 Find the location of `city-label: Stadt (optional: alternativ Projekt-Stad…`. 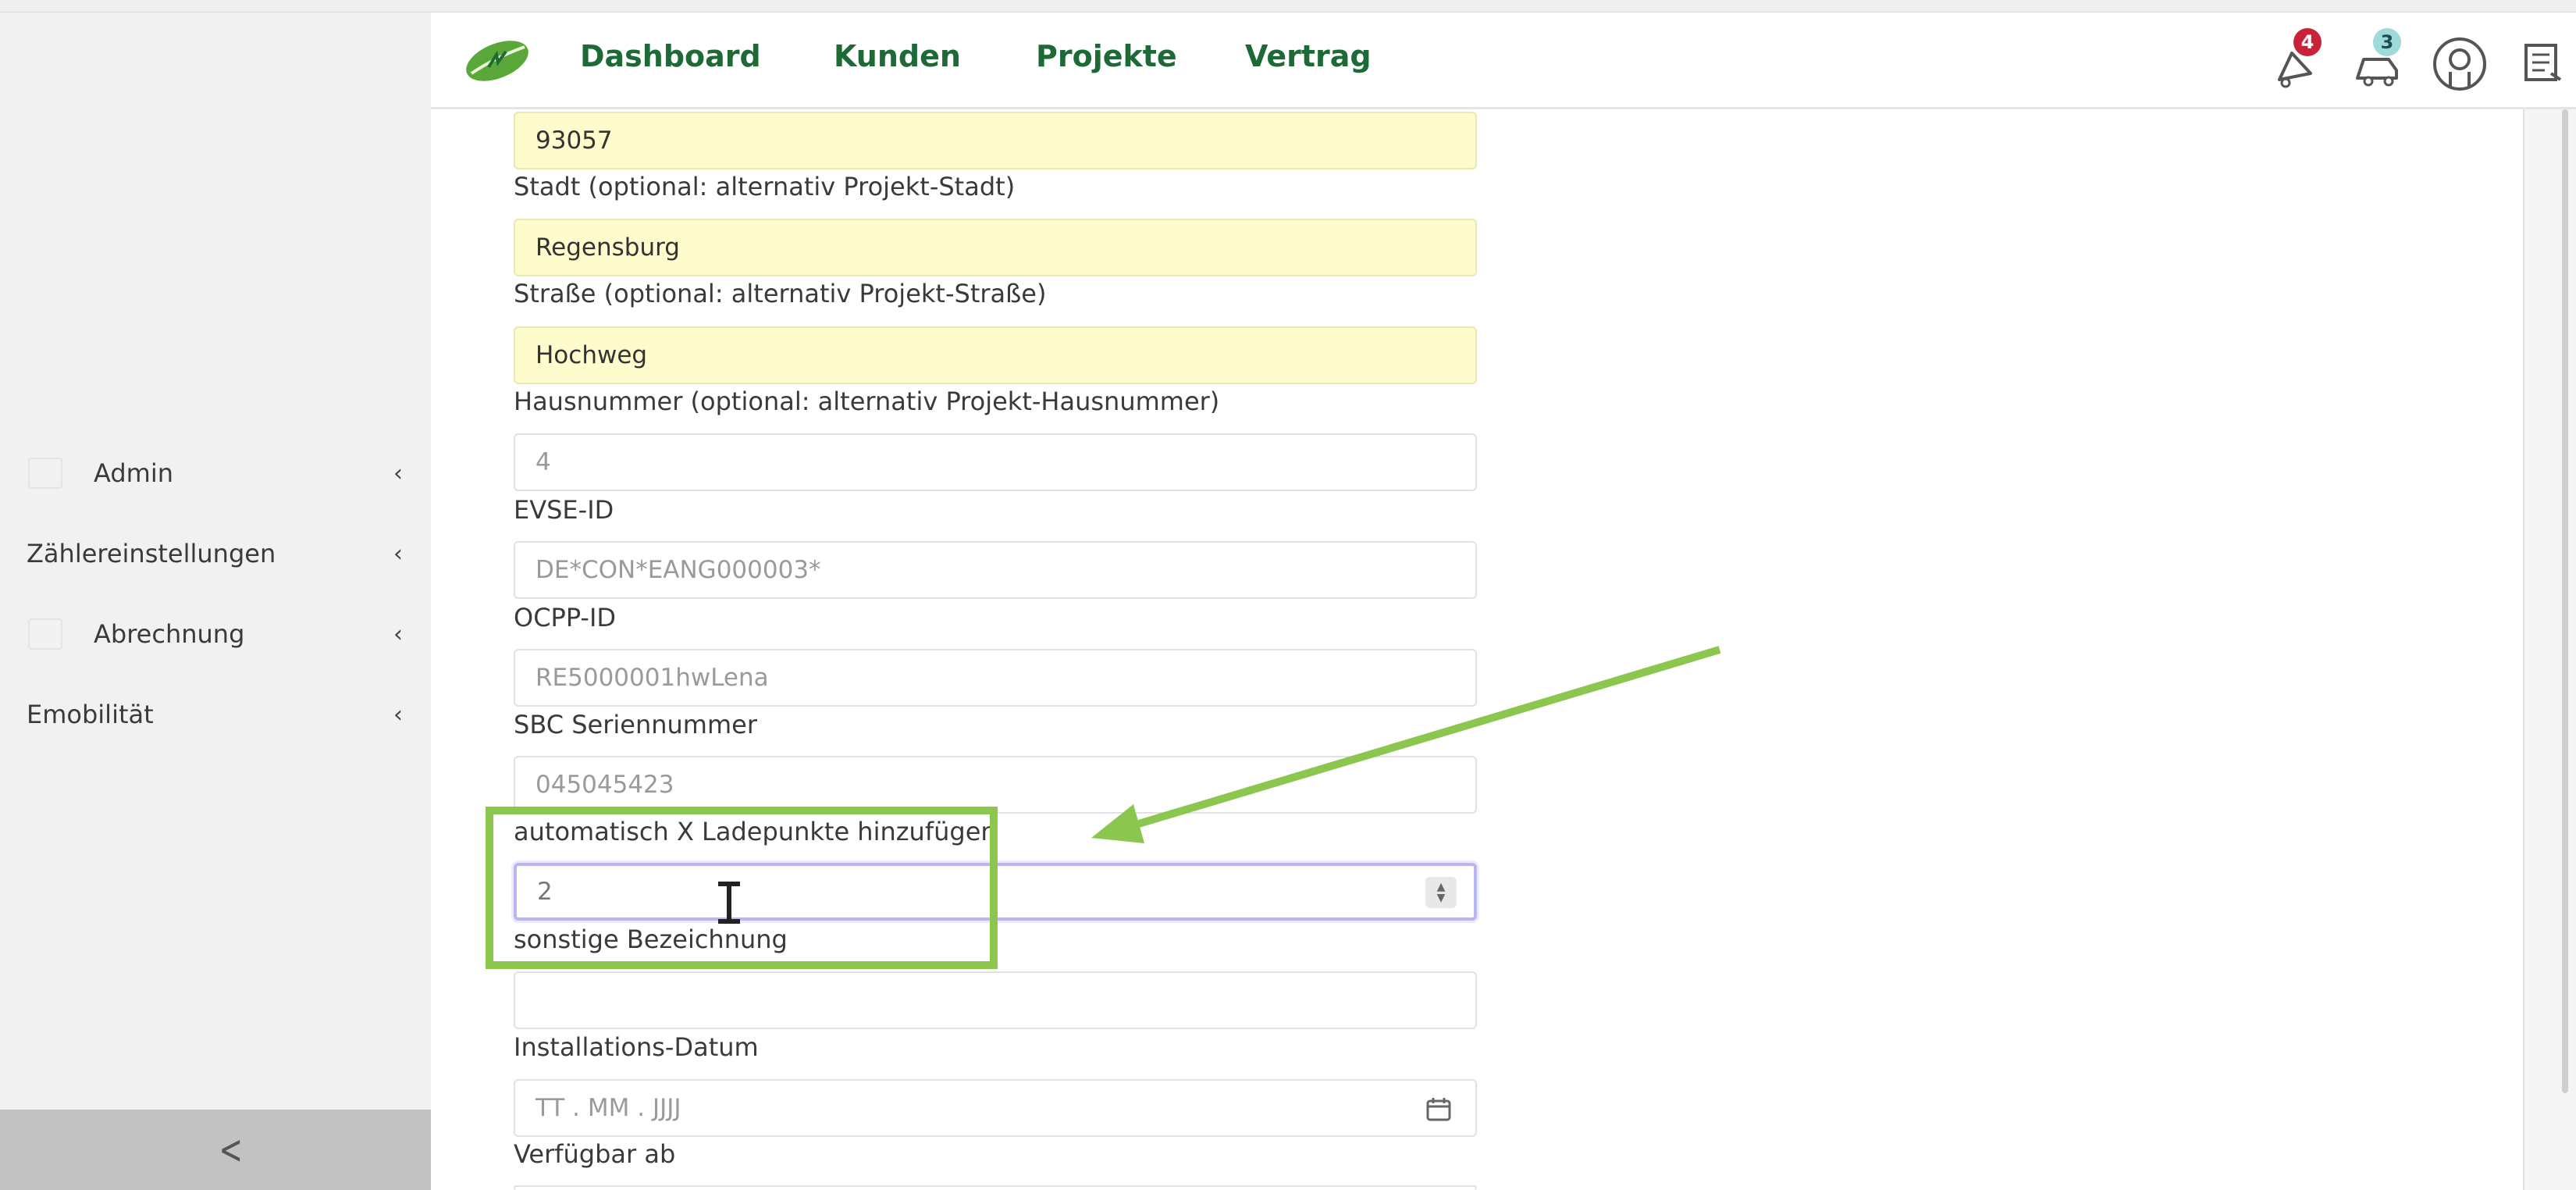

city-label: Stadt (optional: alternativ Projekt-Stad… is located at coordinates (765, 186).